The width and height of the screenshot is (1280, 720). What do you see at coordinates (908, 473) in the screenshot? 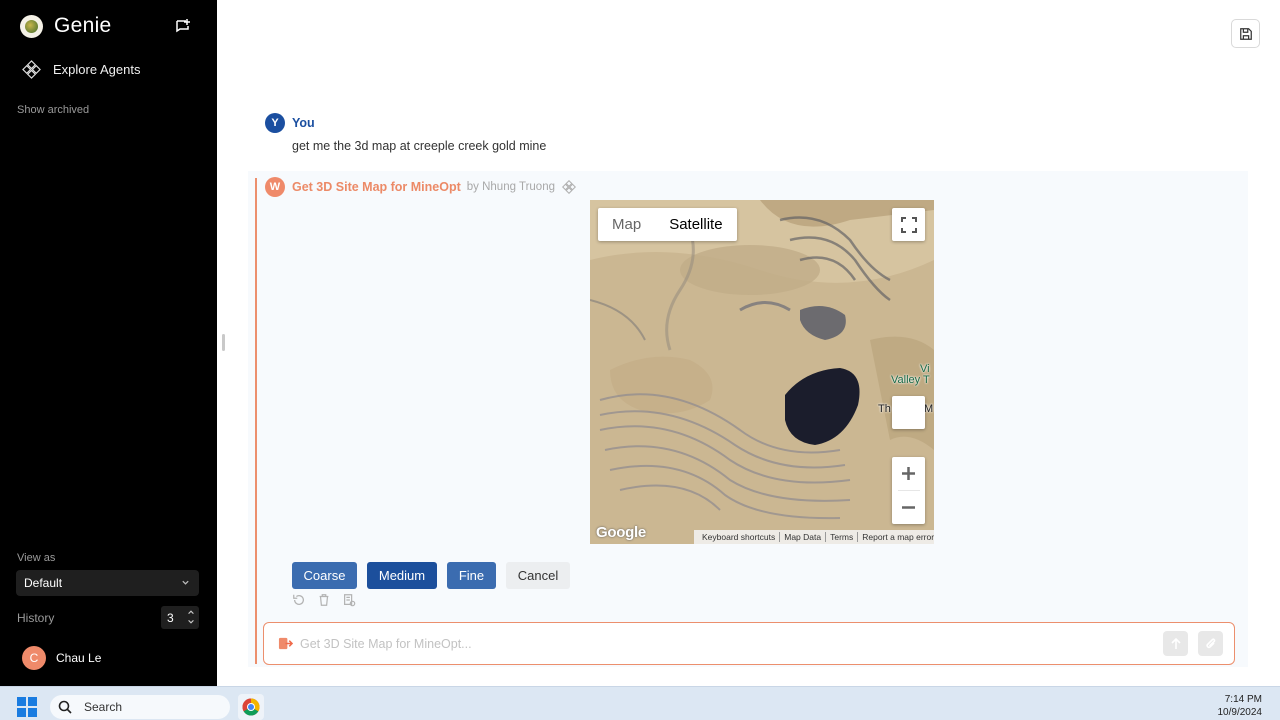
I see `zoom-in-icon` at bounding box center [908, 473].